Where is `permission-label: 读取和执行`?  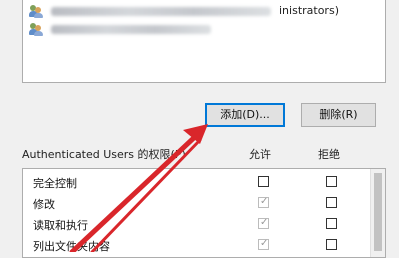
permission-label: 读取和执行 is located at coordinates (60, 225).